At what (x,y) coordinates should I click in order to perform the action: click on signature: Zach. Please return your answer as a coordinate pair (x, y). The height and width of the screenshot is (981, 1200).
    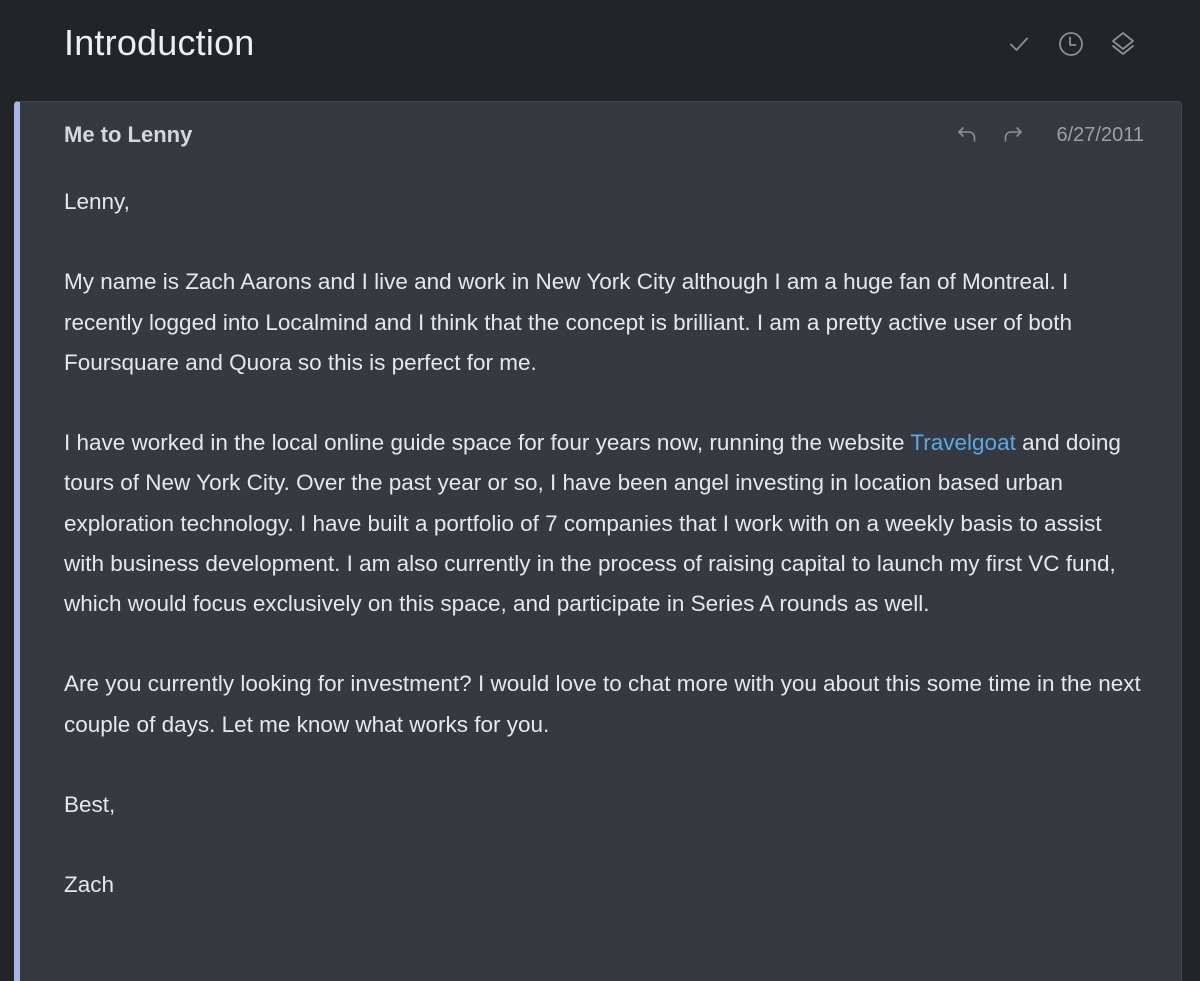
    Looking at the image, I should click on (89, 885).